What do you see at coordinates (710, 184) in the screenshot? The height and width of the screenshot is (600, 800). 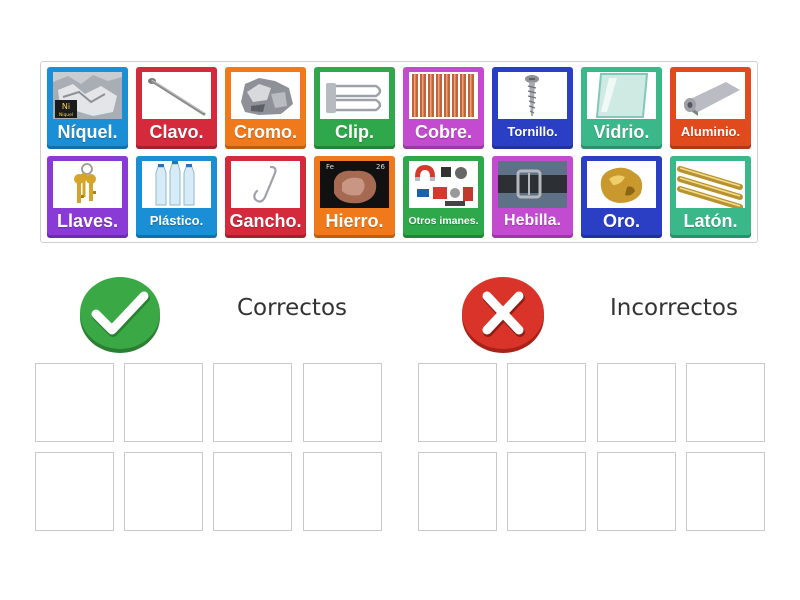 I see `brass-tubes-icon` at bounding box center [710, 184].